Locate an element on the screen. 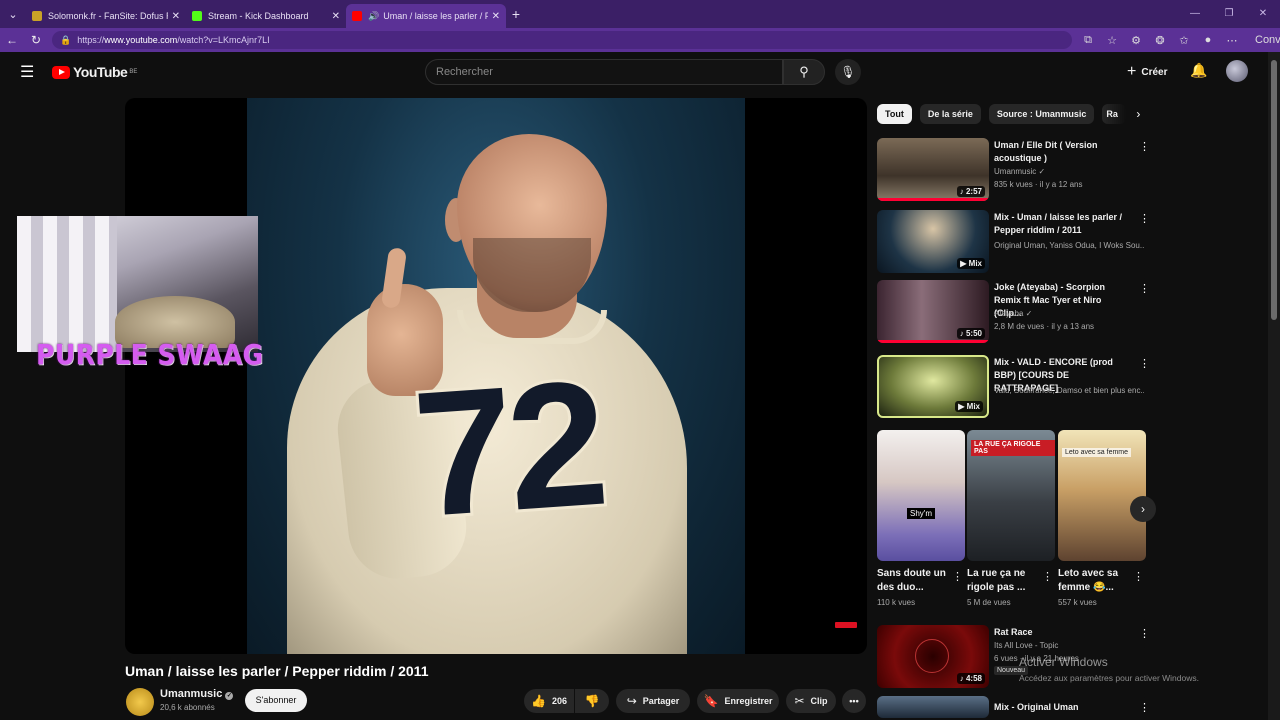  tab-youtube: 🔊 Uman / laisse les parler / Pepp ✕ is located at coordinates (426, 16).